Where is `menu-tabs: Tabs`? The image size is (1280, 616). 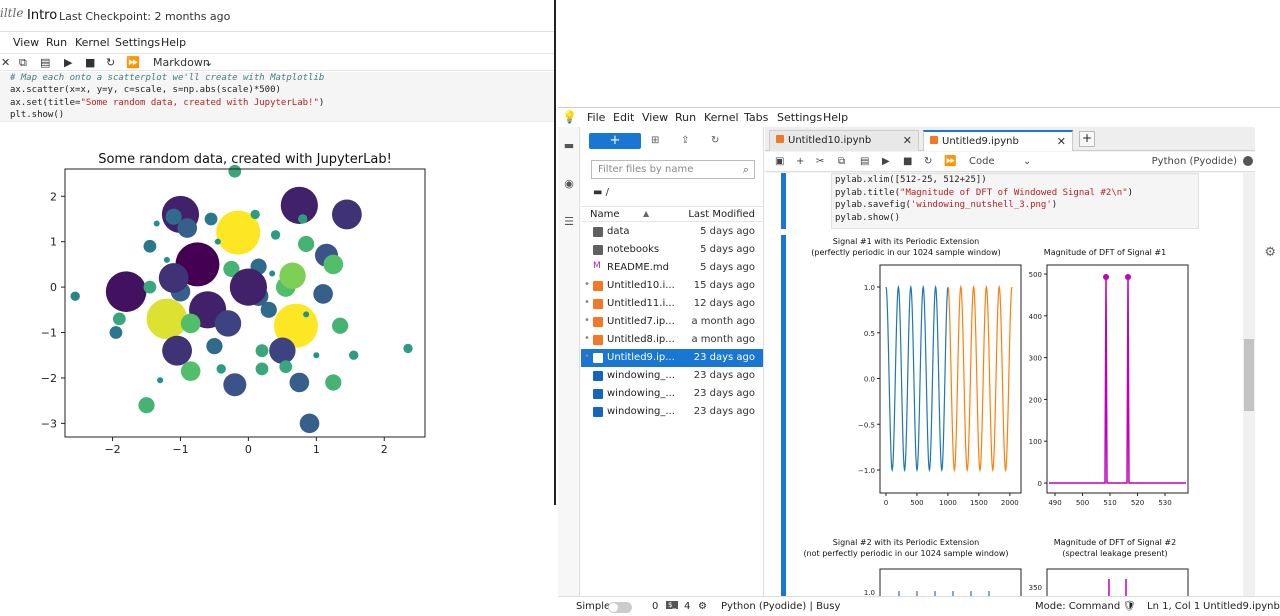 menu-tabs: Tabs is located at coordinates (756, 117).